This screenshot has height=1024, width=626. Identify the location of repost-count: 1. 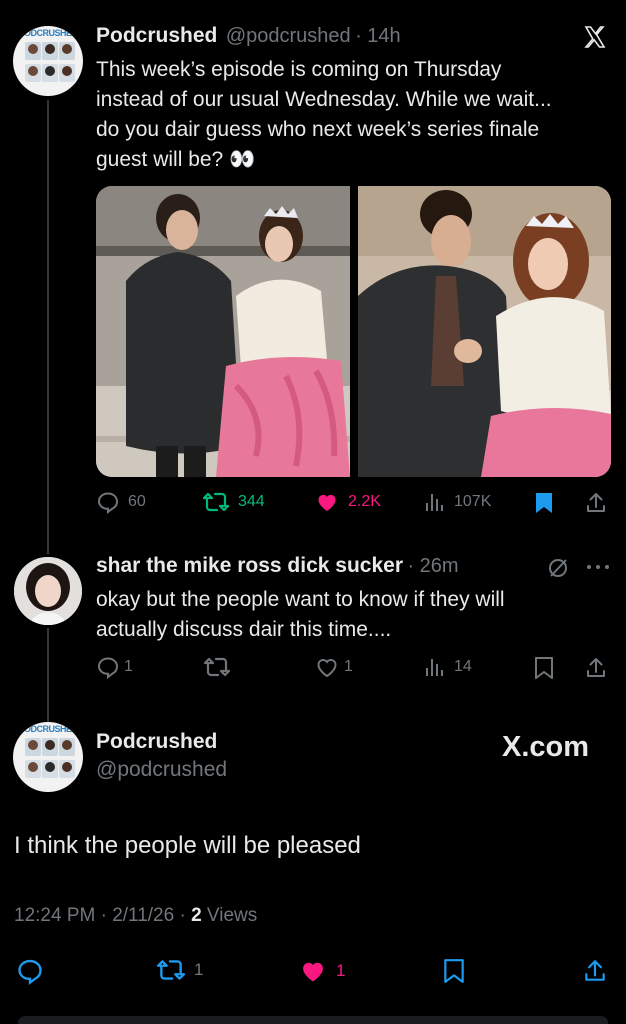
(199, 969).